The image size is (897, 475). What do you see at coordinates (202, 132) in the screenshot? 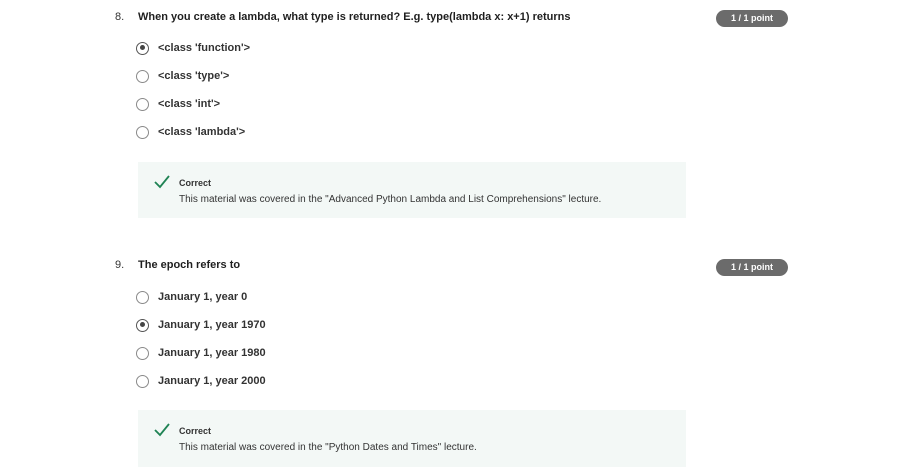
I see `option-label: <class 'lambda'>` at bounding box center [202, 132].